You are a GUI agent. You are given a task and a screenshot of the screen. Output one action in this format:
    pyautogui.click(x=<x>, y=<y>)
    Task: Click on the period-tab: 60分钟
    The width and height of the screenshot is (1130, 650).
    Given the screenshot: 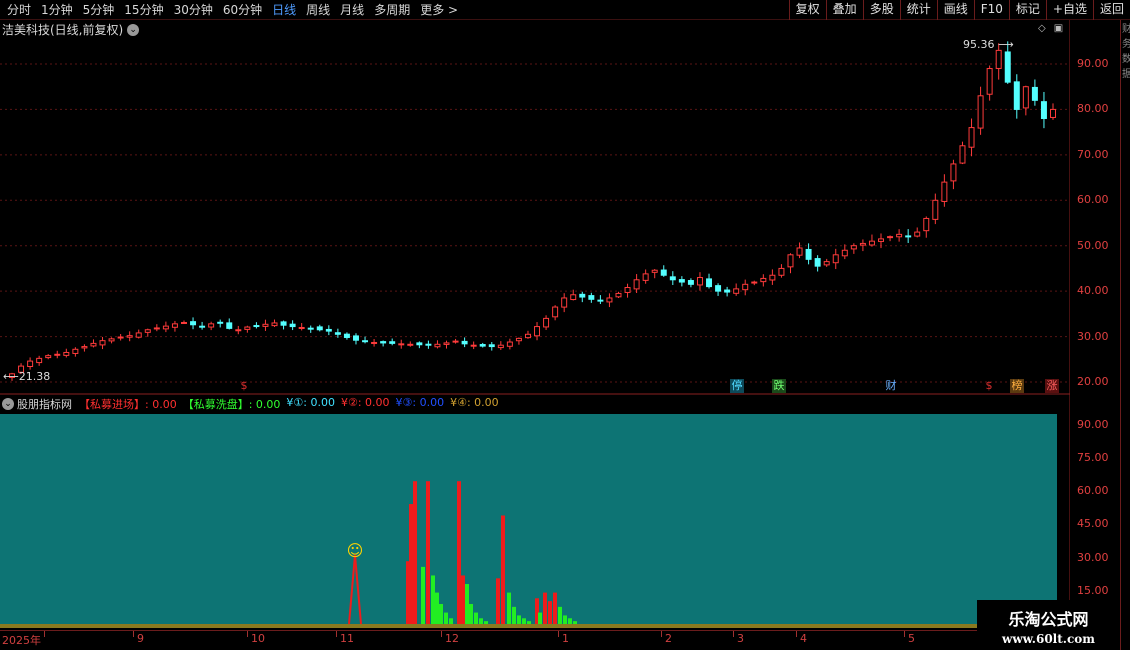 What is the action you would take?
    pyautogui.click(x=242, y=10)
    